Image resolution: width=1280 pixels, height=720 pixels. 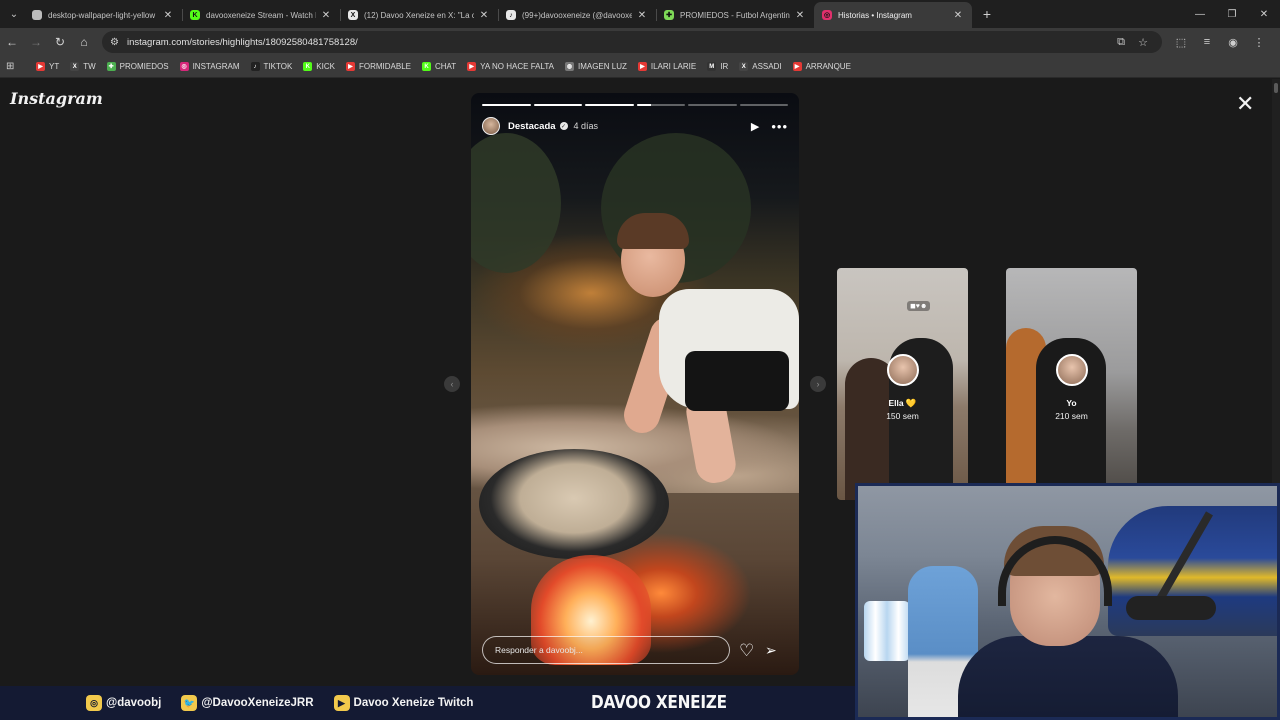 What do you see at coordinates (563, 126) in the screenshot?
I see `verified-badge-icon: ✓` at bounding box center [563, 126].